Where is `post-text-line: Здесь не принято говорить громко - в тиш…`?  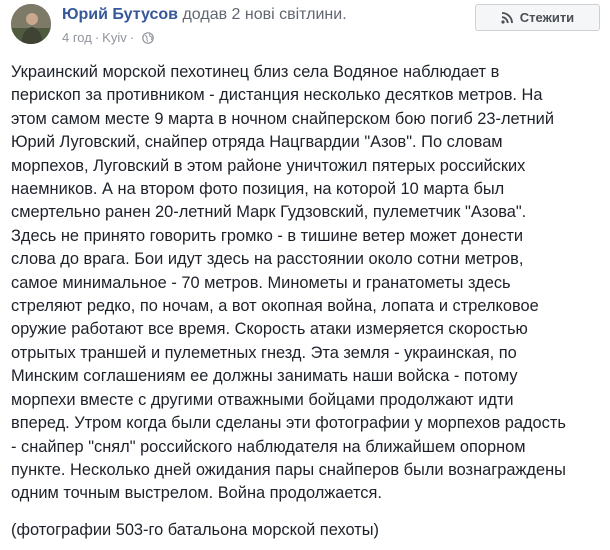 post-text-line: Здесь не принято говорить громко - в тиш… is located at coordinates (267, 235).